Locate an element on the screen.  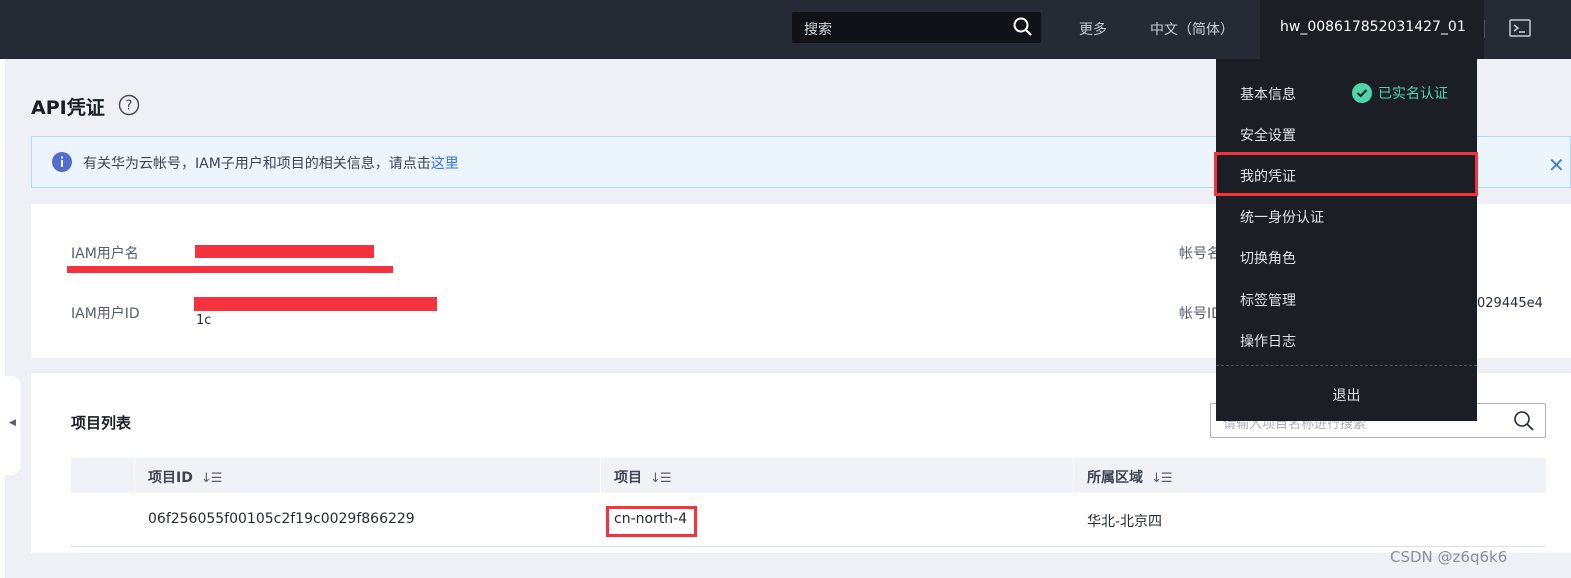
divider is located at coordinates (1484, 29).